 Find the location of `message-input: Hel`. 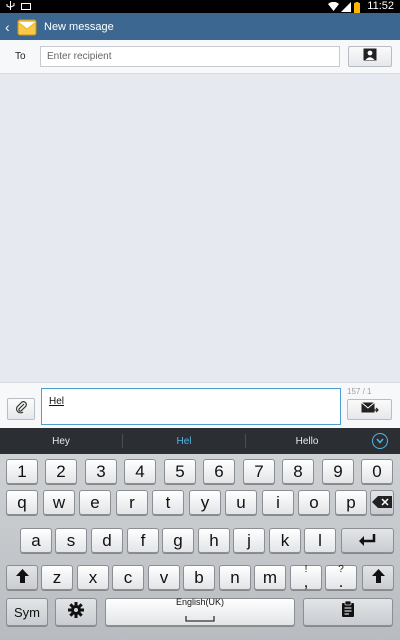

message-input: Hel is located at coordinates (191, 406).